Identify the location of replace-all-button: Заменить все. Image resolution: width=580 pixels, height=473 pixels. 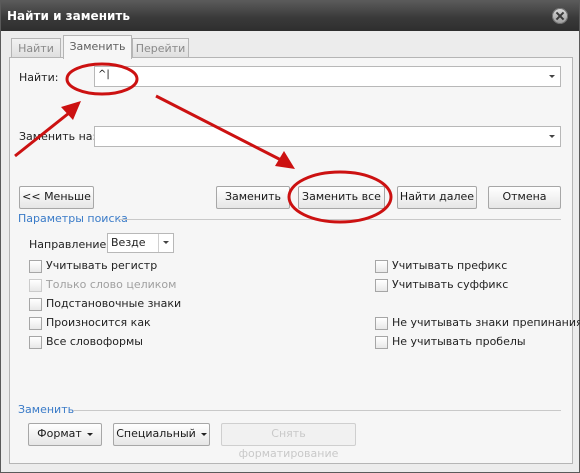
(341, 197).